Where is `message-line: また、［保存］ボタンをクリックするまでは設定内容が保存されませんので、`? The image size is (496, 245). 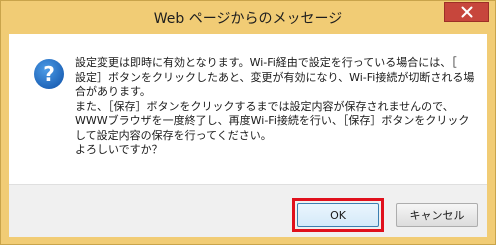
message-line: また、［保存］ボタンをクリックするまでは設定内容が保存されませんので、 is located at coordinates (264, 106).